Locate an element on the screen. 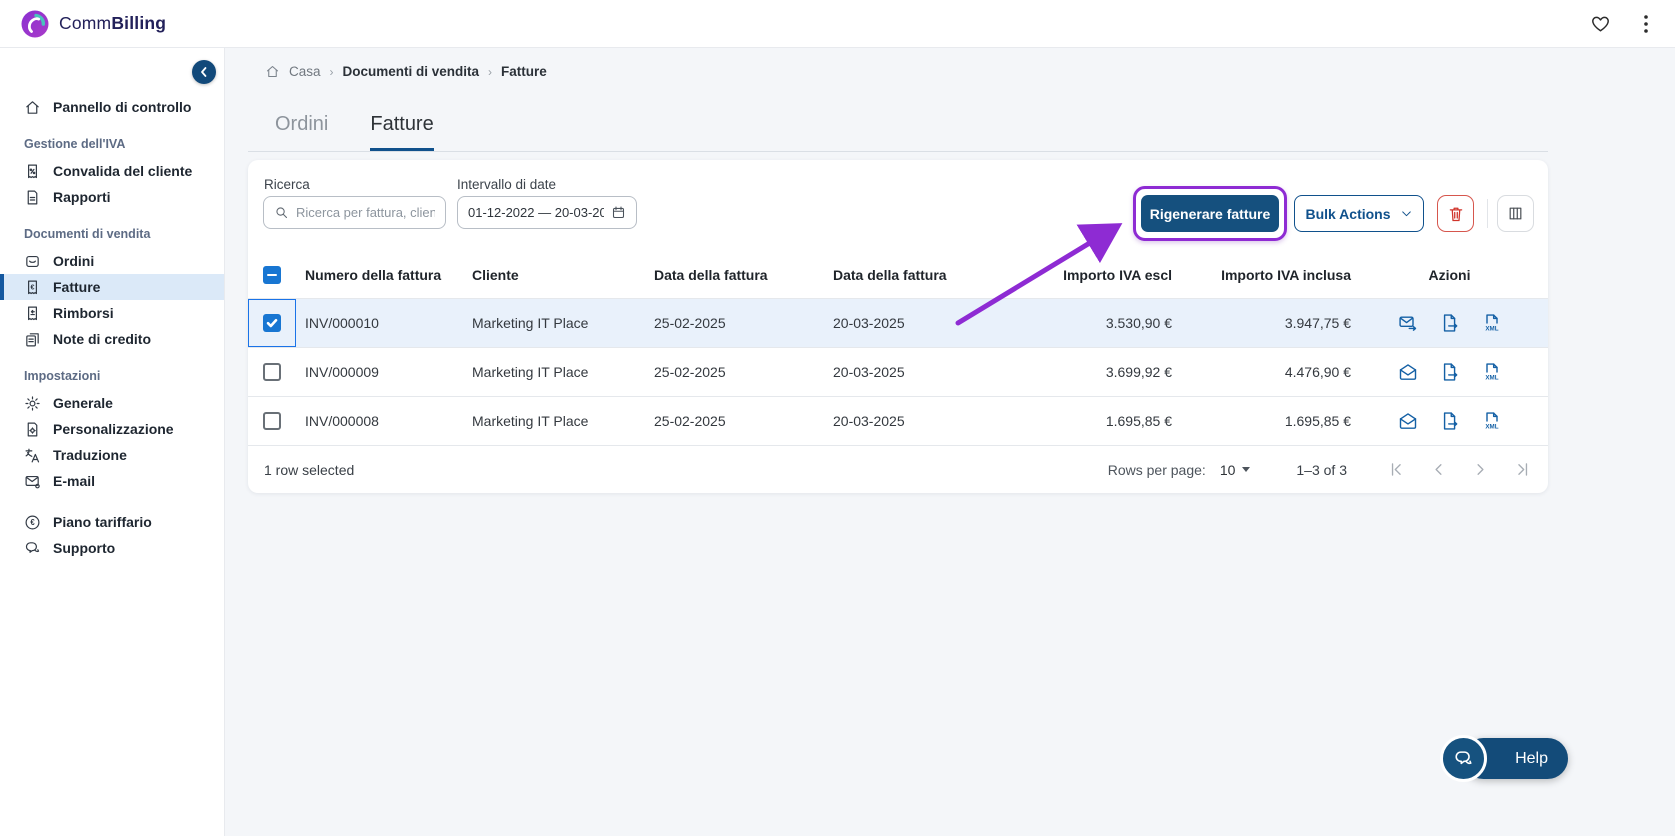  rows-per-page-select: 10 is located at coordinates (1235, 470).